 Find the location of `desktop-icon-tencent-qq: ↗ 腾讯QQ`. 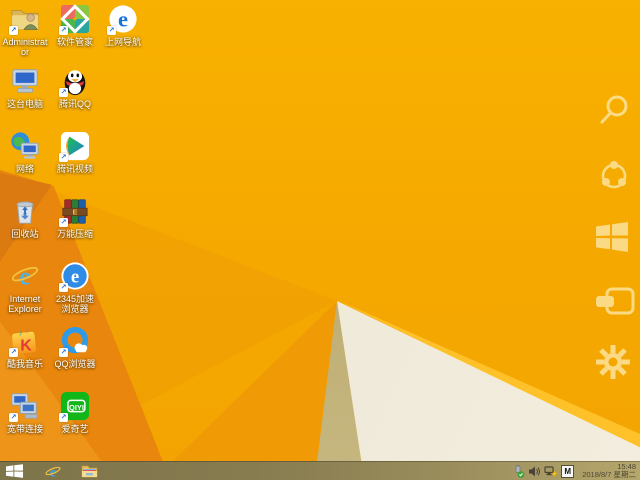

desktop-icon-tencent-qq: ↗ 腾讯QQ is located at coordinates (75, 87).